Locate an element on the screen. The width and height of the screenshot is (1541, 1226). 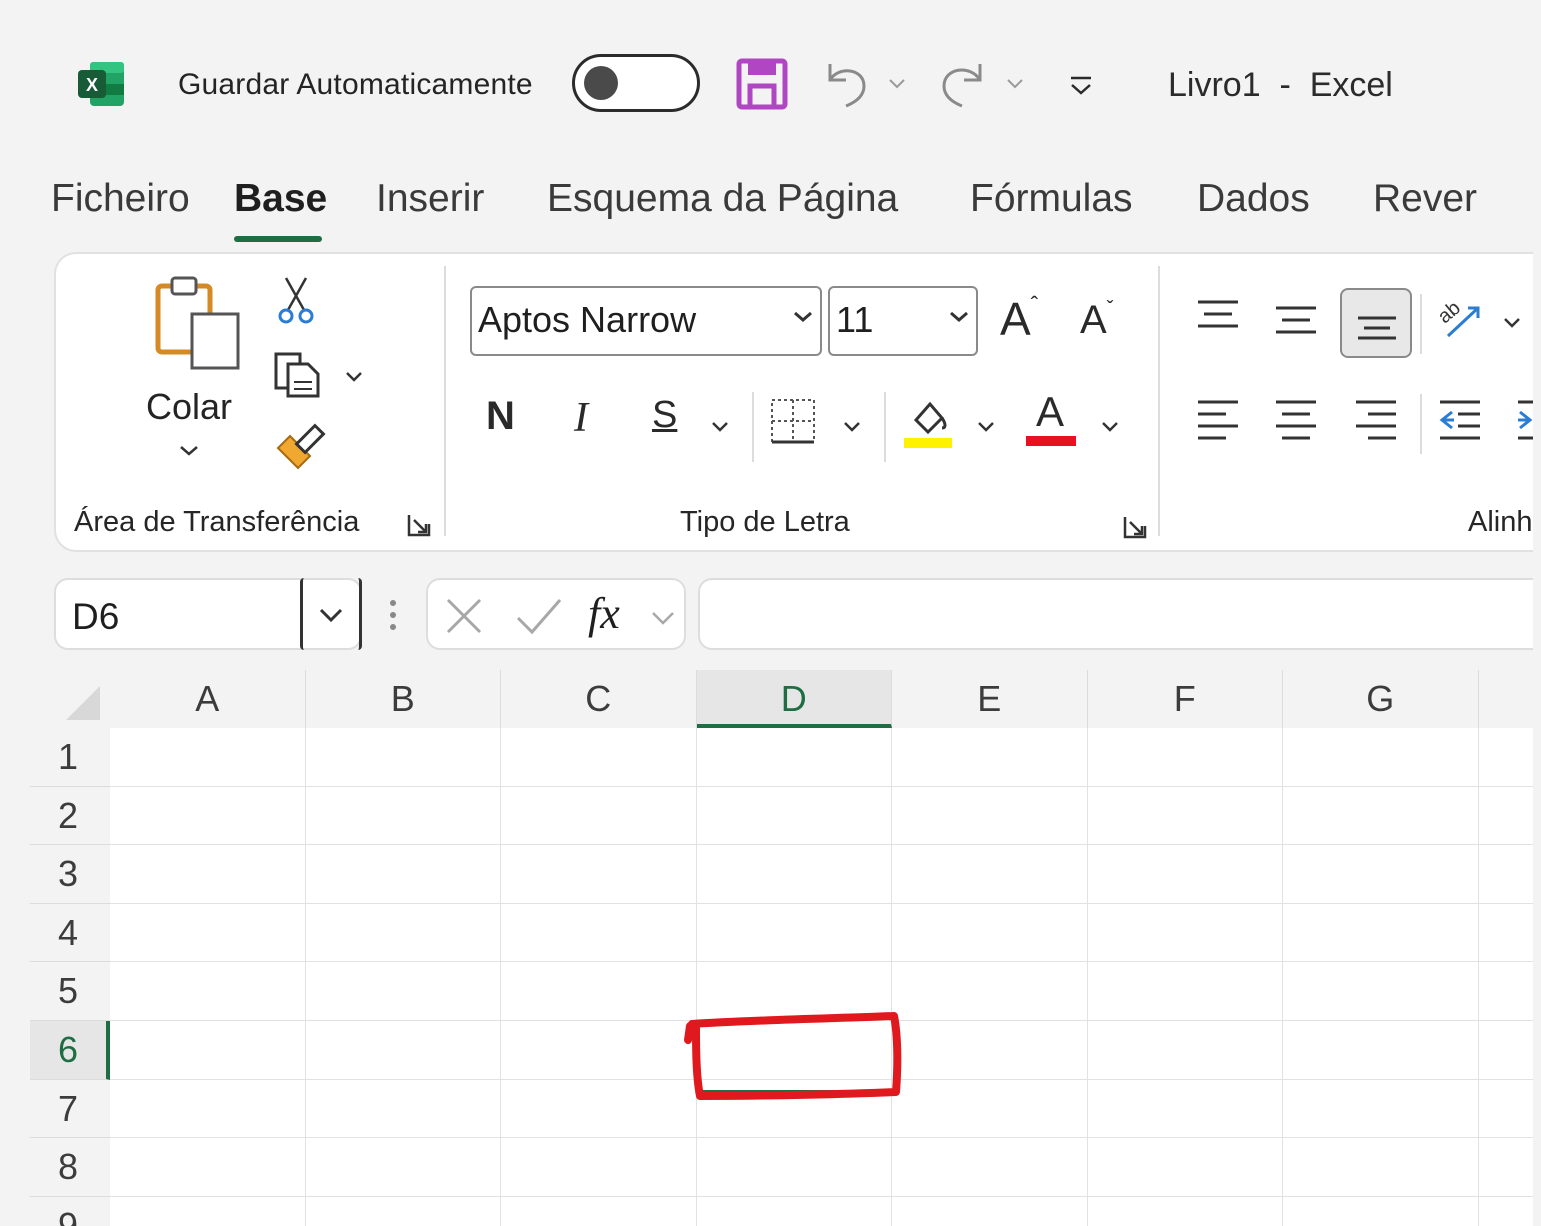
select-all-button is located at coordinates (70, 699).